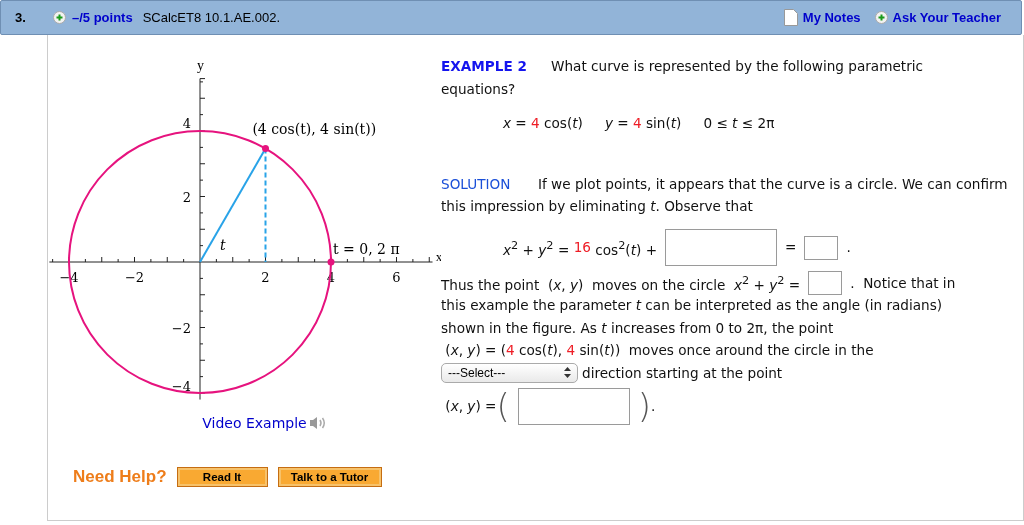 The image size is (1024, 525). I want to click on math-text: x =, so click(515, 123).